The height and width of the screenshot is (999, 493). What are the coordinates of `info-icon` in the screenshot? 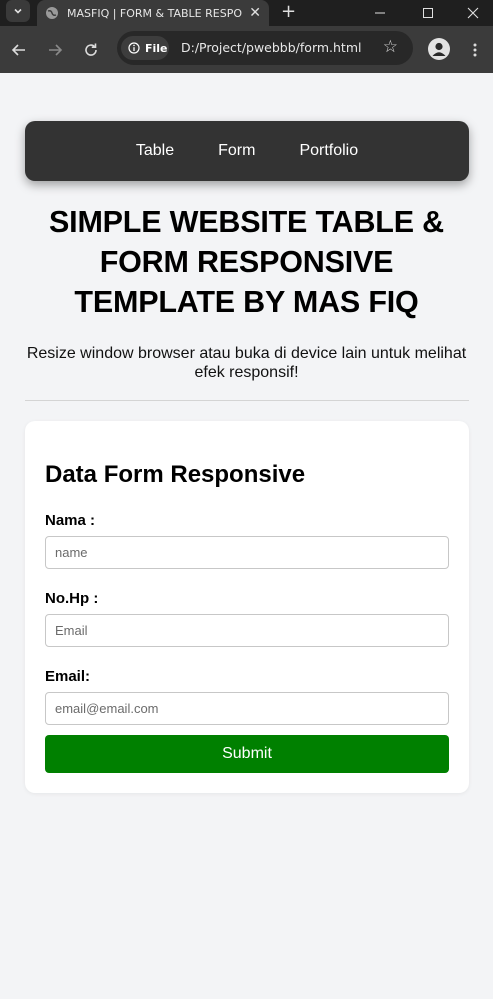 It's located at (134, 48).